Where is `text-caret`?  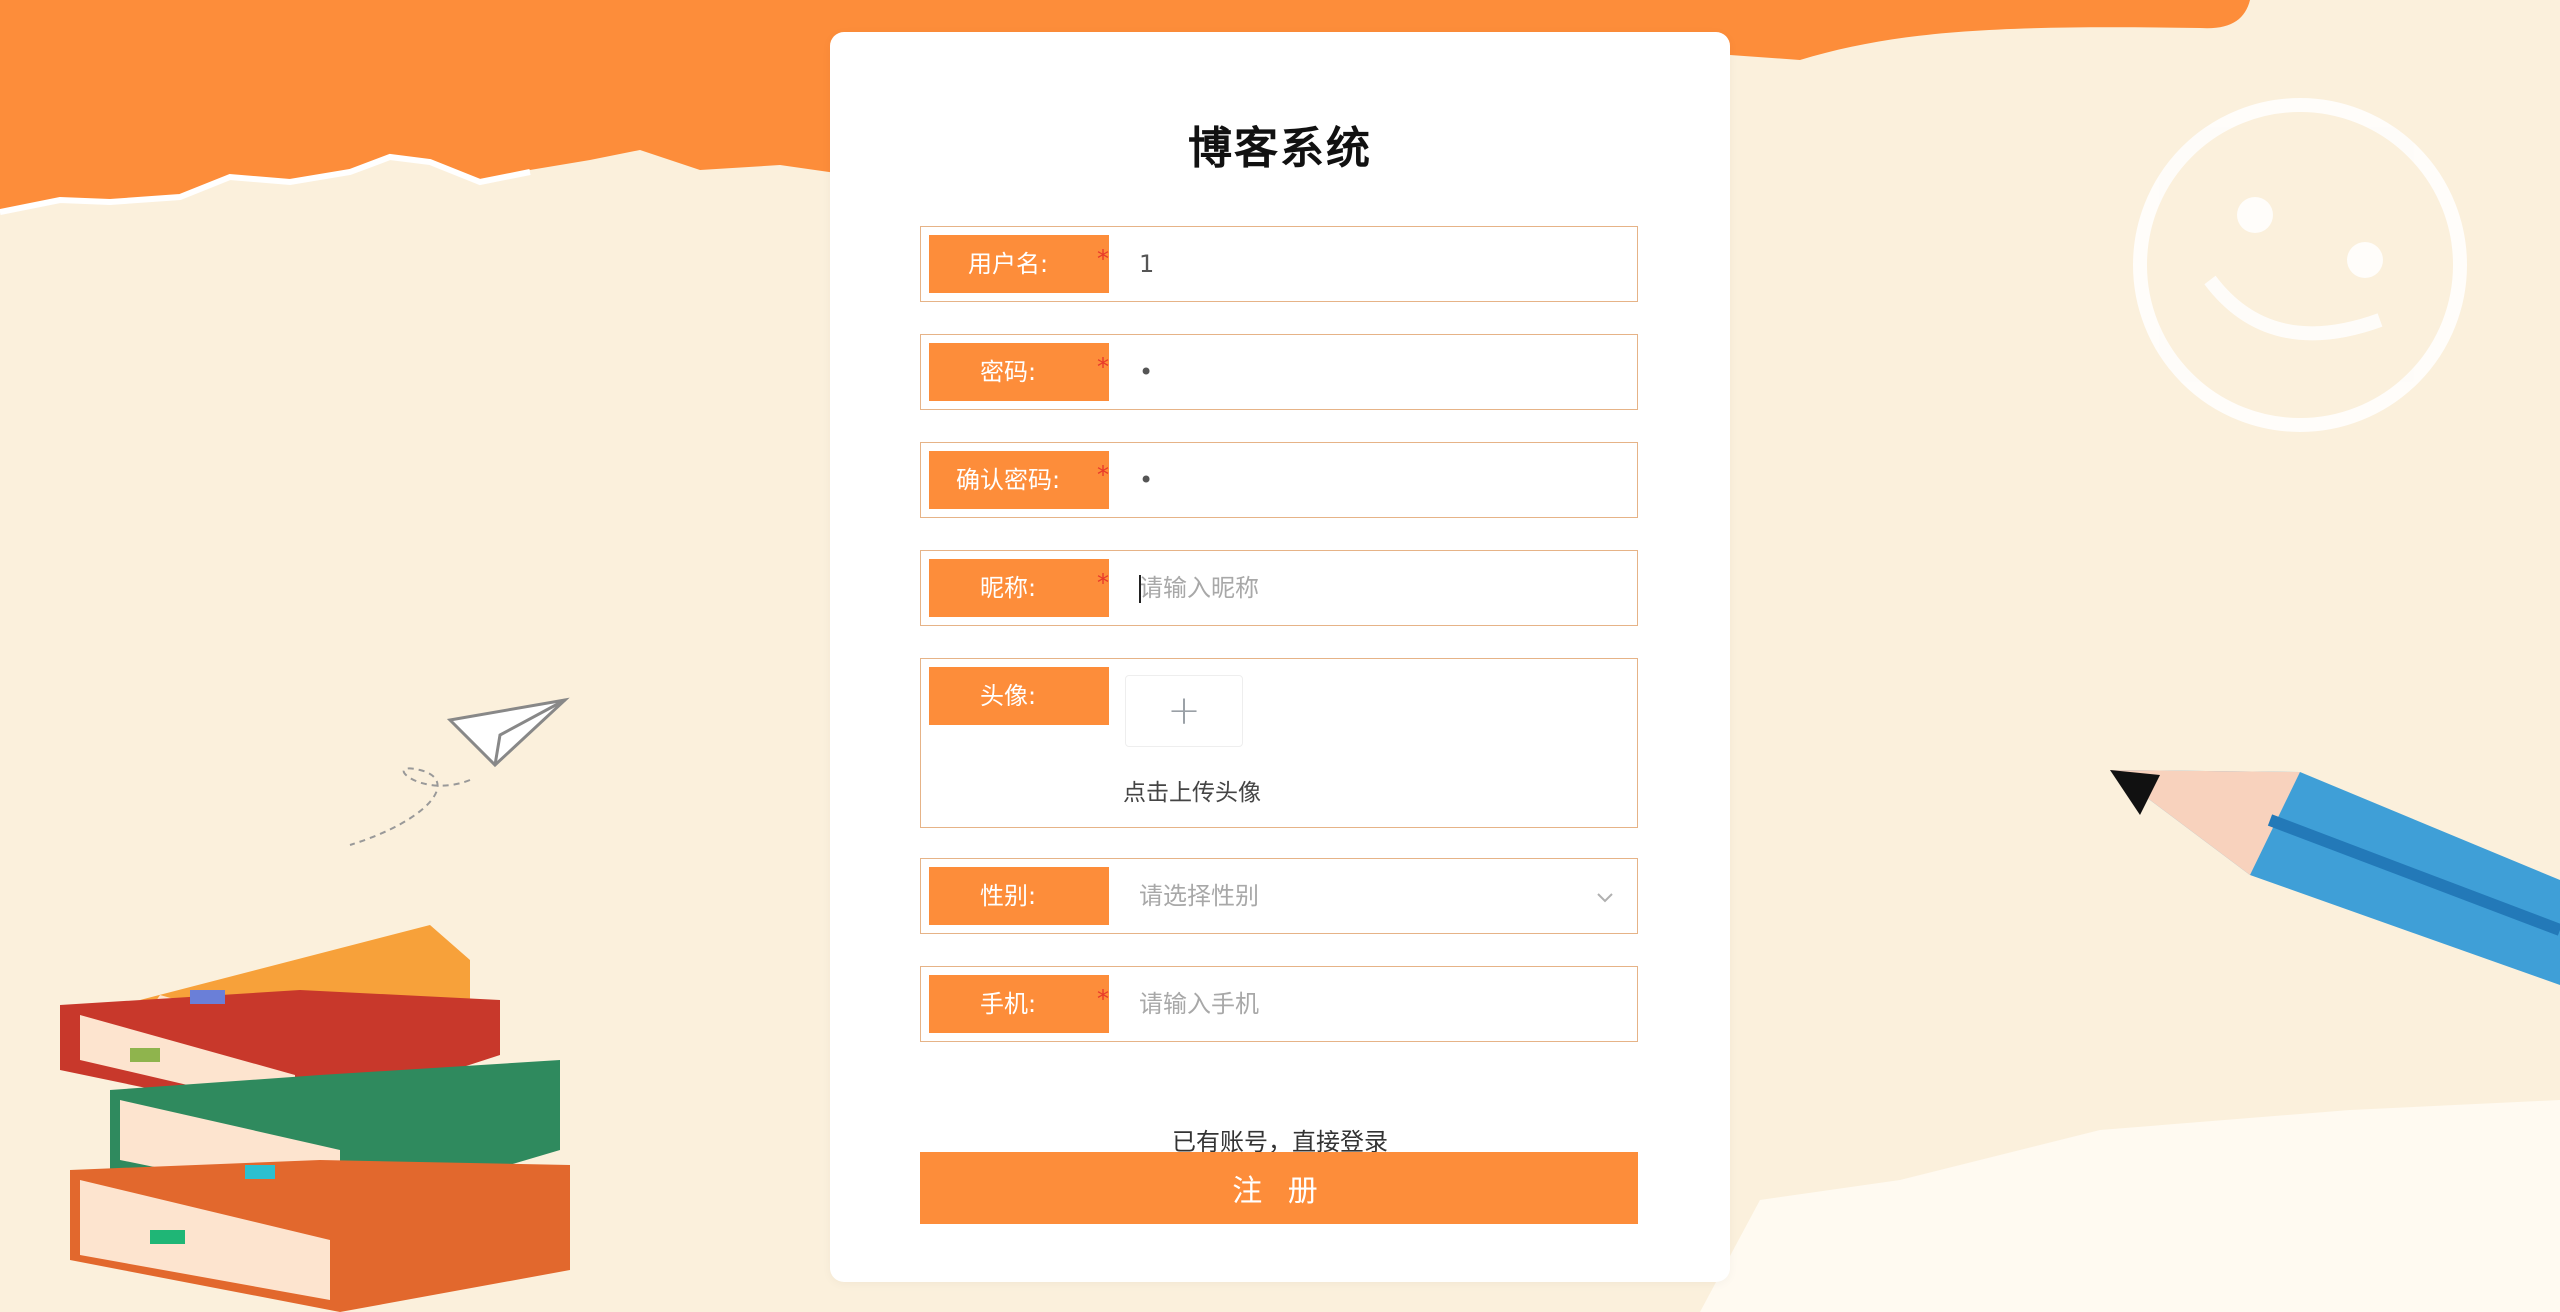 text-caret is located at coordinates (1140, 589).